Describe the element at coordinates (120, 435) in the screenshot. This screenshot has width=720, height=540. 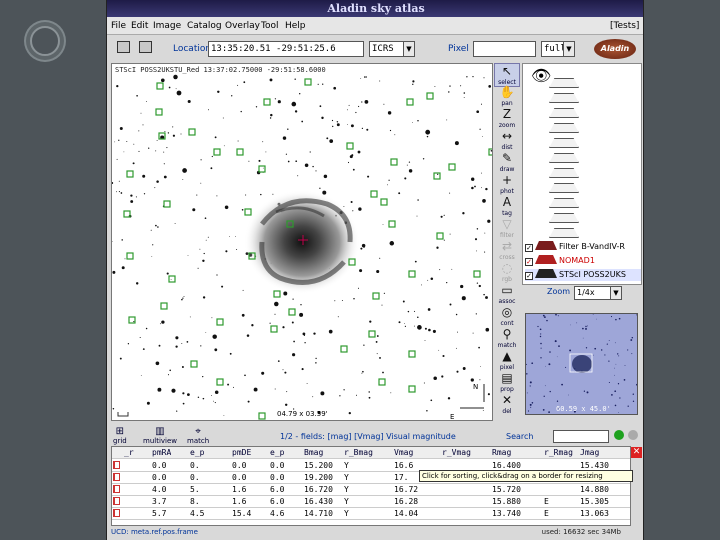
I see `grid-button: ⊞ grid` at that location.